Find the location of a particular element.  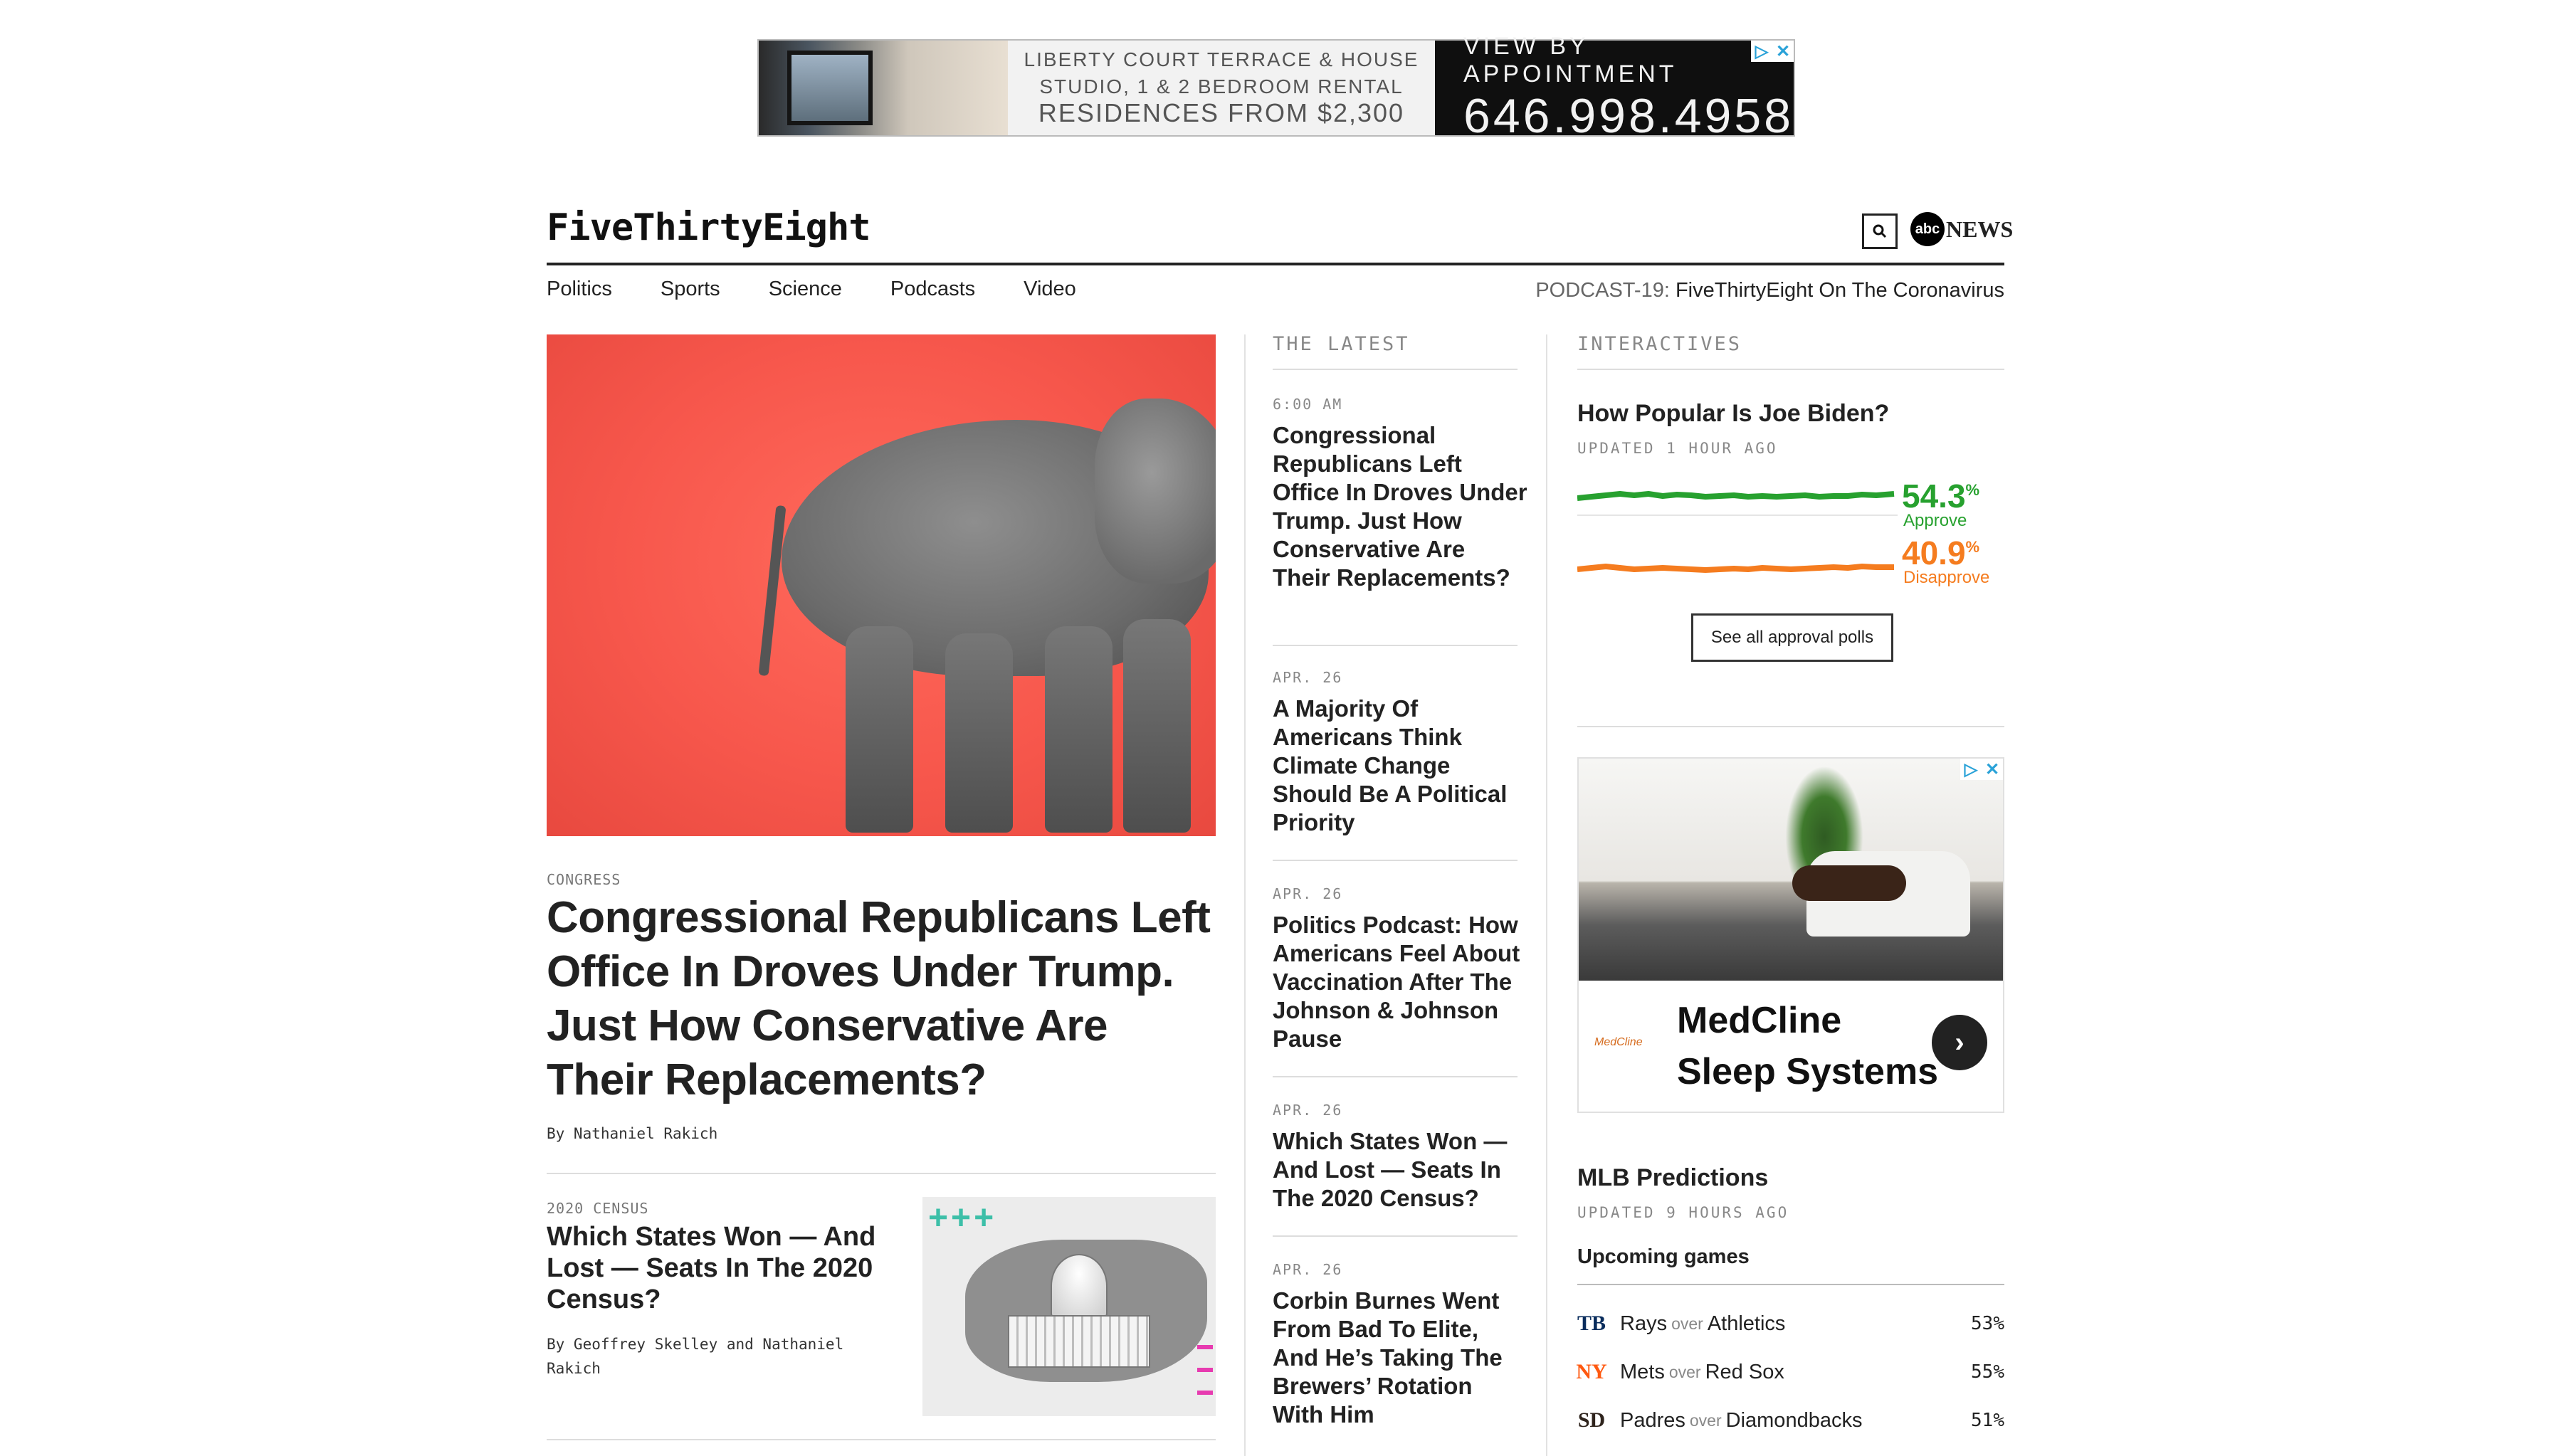

interactives-divider is located at coordinates (1790, 726).